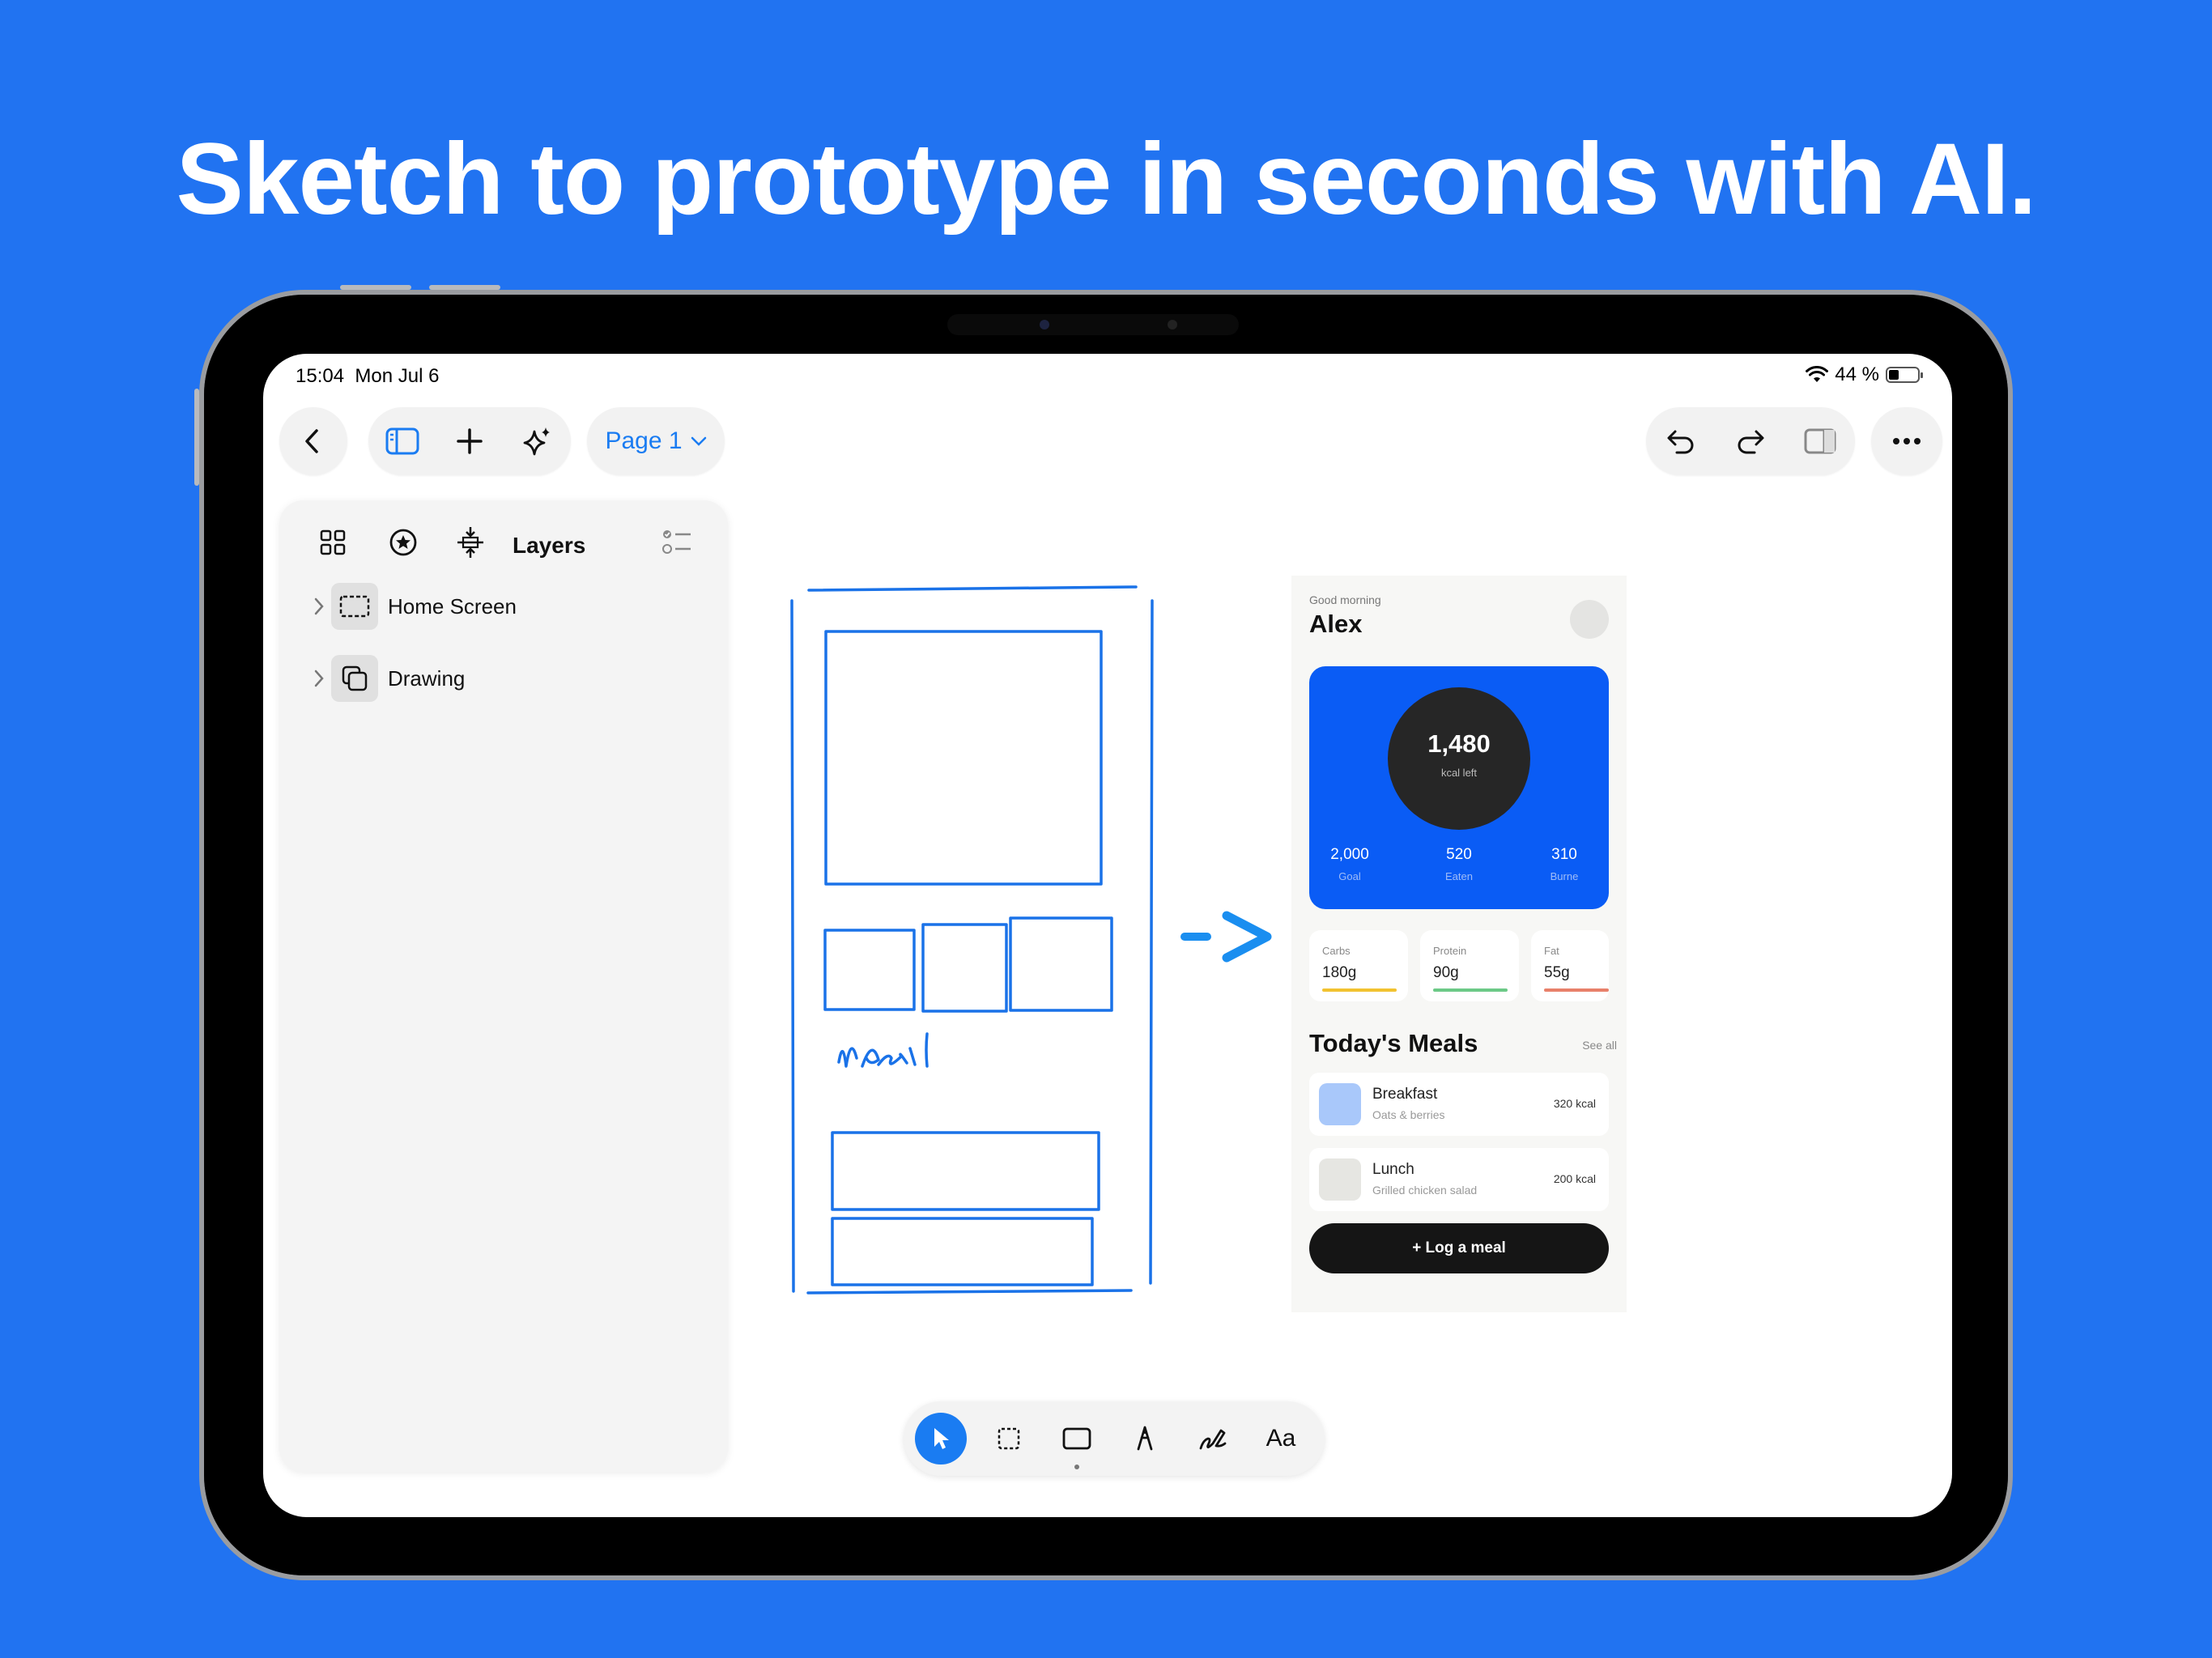  What do you see at coordinates (1349, 876) in the screenshot?
I see `stat-label: Goal` at bounding box center [1349, 876].